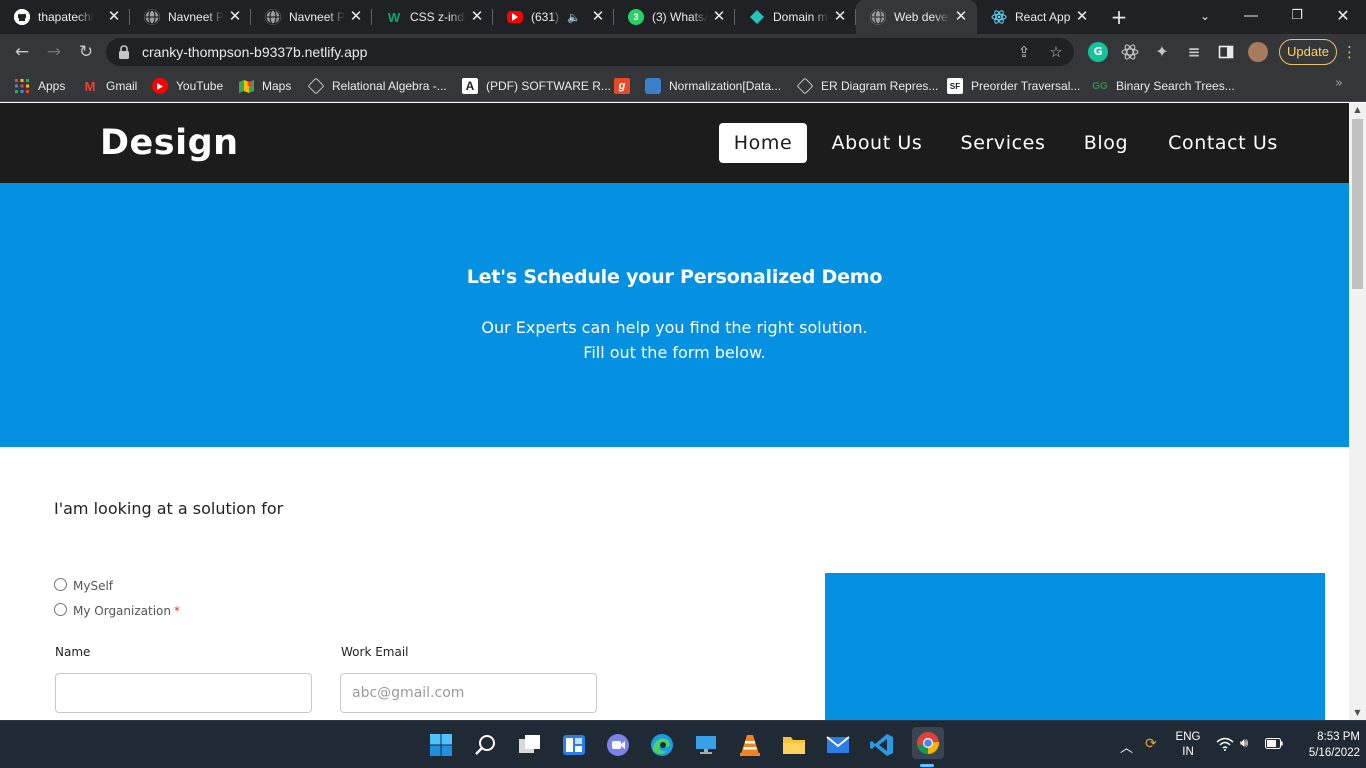  I want to click on tab-search-chevron-icon: ⌄, so click(1205, 17).